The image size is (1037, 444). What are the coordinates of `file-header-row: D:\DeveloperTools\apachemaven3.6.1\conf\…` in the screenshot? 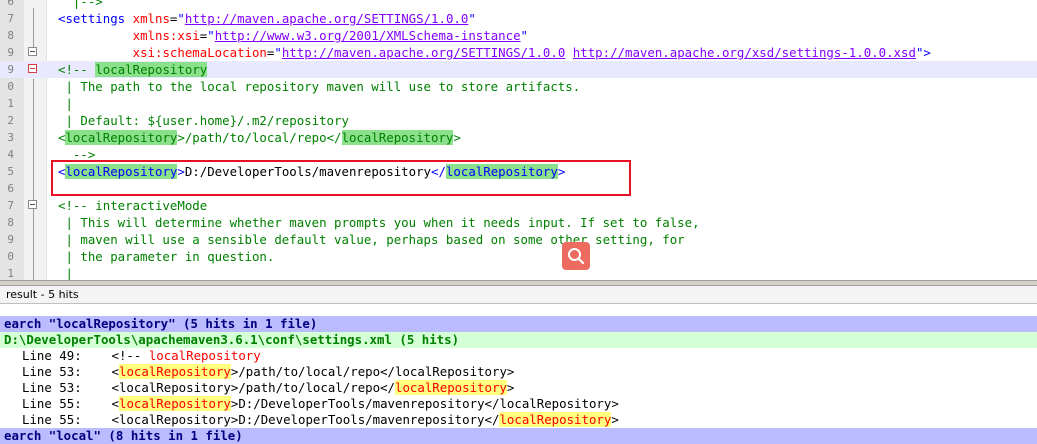 It's located at (518, 340).